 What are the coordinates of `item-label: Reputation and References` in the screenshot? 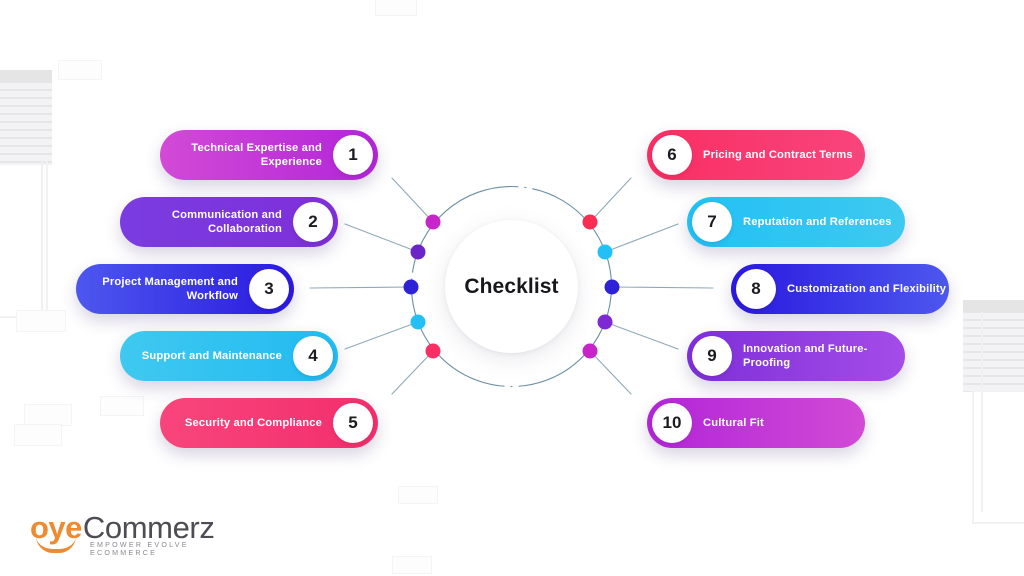 It's located at (817, 222).